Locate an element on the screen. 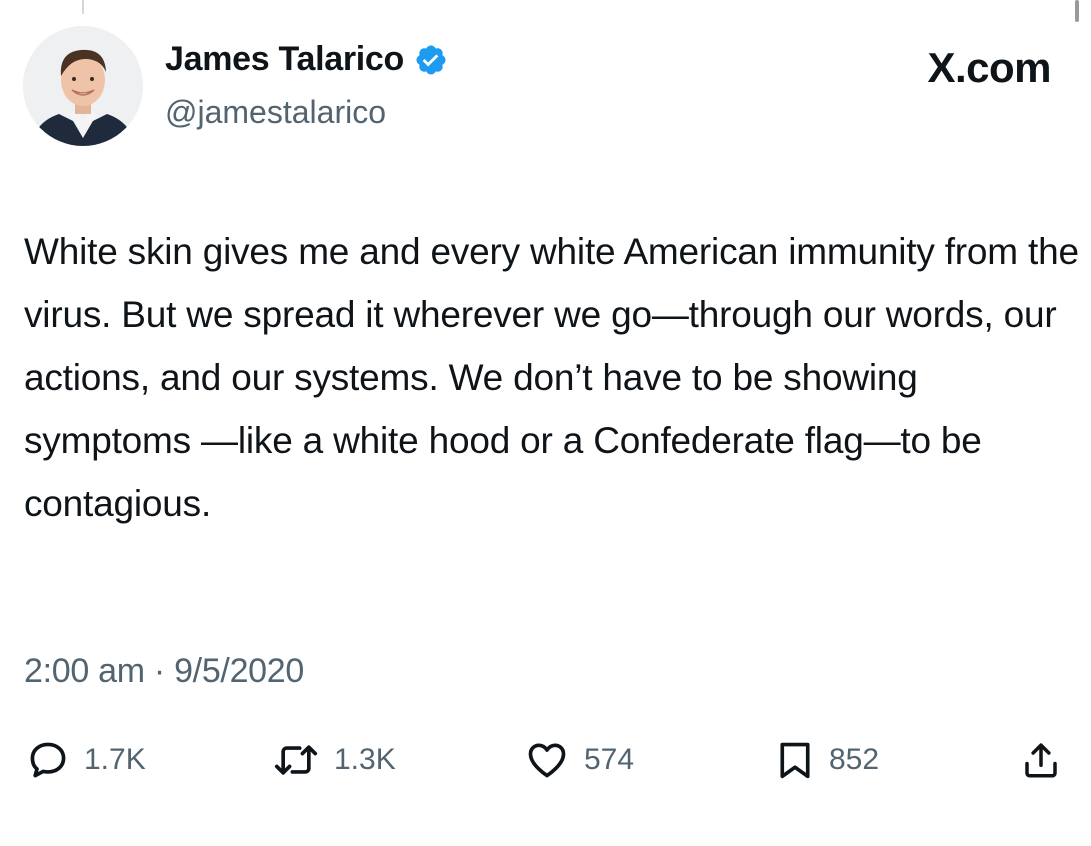 Image resolution: width=1091 pixels, height=846 pixels. speech-bubble-icon is located at coordinates (48, 760).